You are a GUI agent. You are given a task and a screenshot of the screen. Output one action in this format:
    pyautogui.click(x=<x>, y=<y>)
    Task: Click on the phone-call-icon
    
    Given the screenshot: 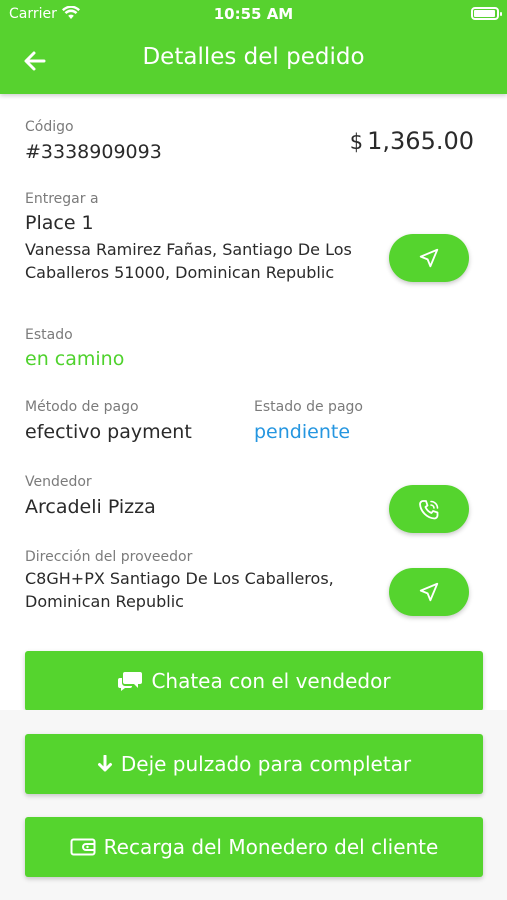 What is the action you would take?
    pyautogui.click(x=429, y=510)
    